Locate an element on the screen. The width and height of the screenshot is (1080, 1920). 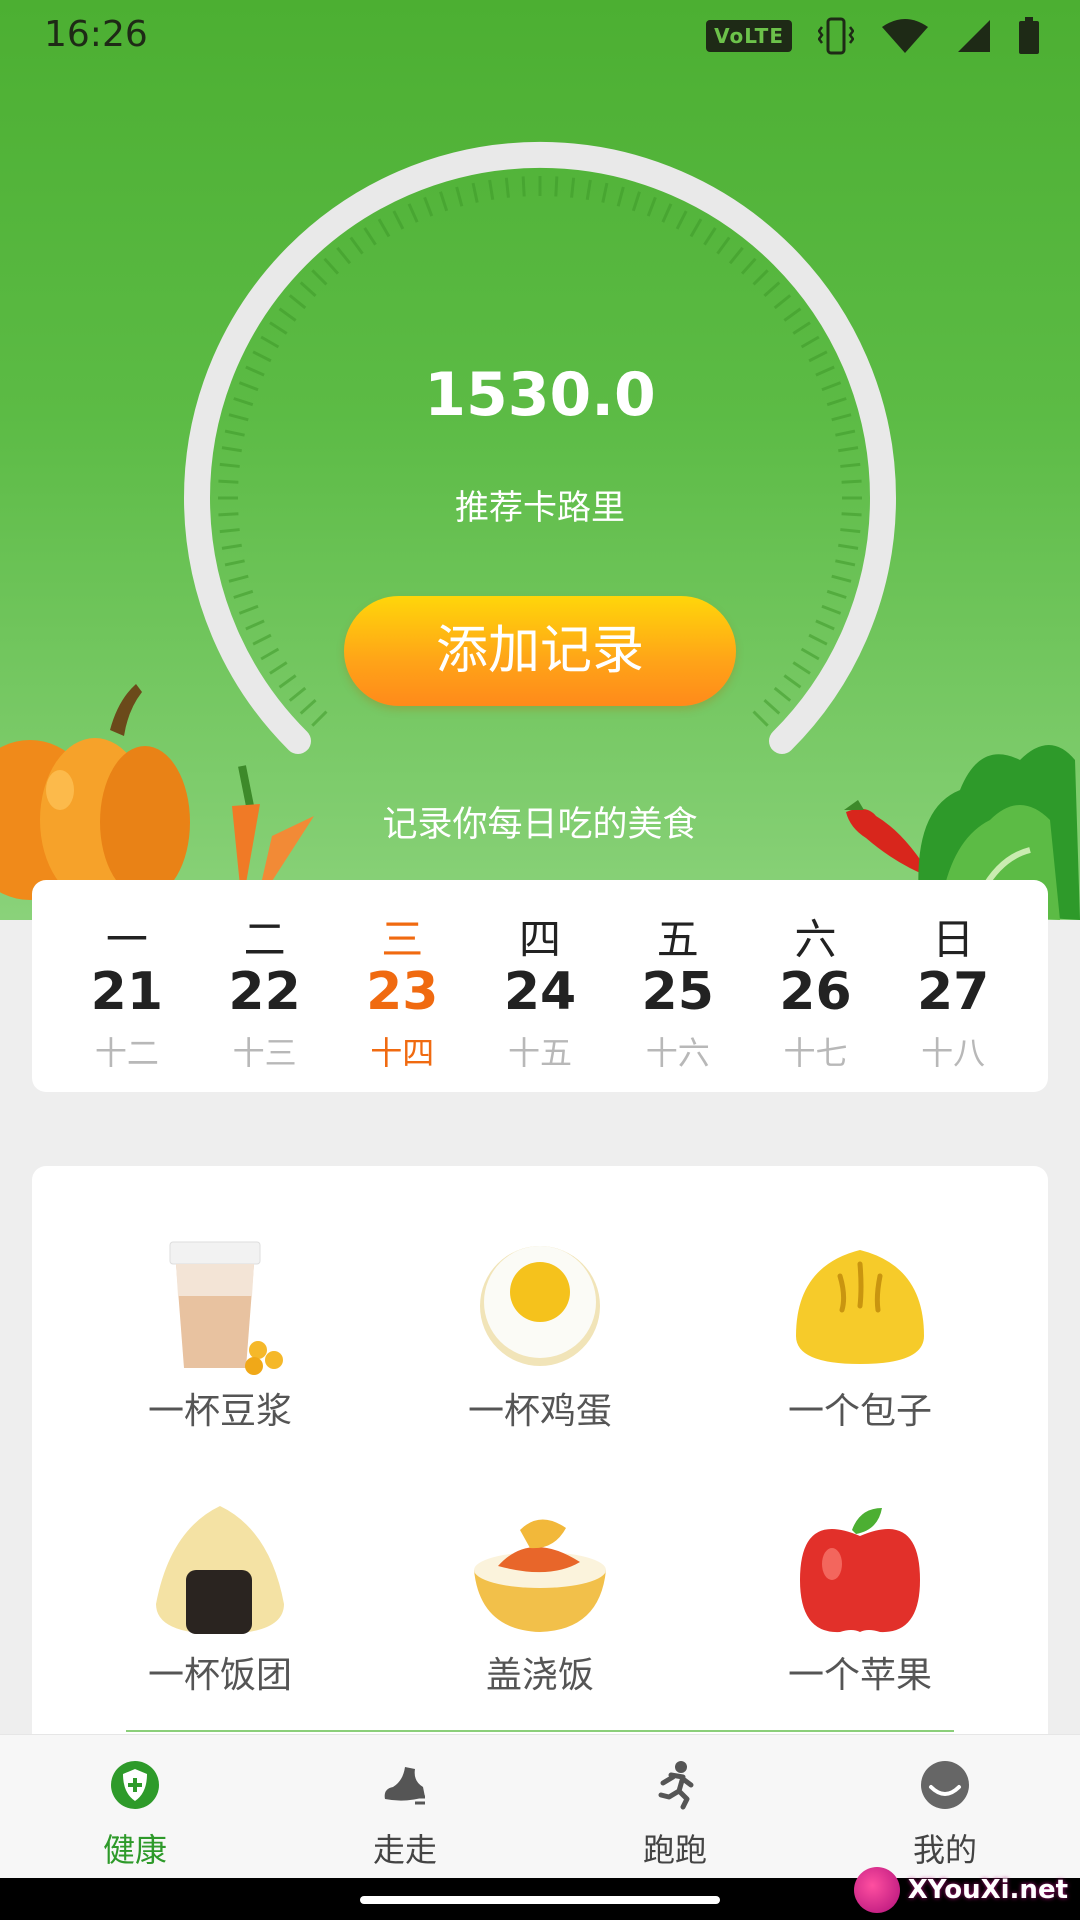
day-date: 24 is located at coordinates (540, 992).